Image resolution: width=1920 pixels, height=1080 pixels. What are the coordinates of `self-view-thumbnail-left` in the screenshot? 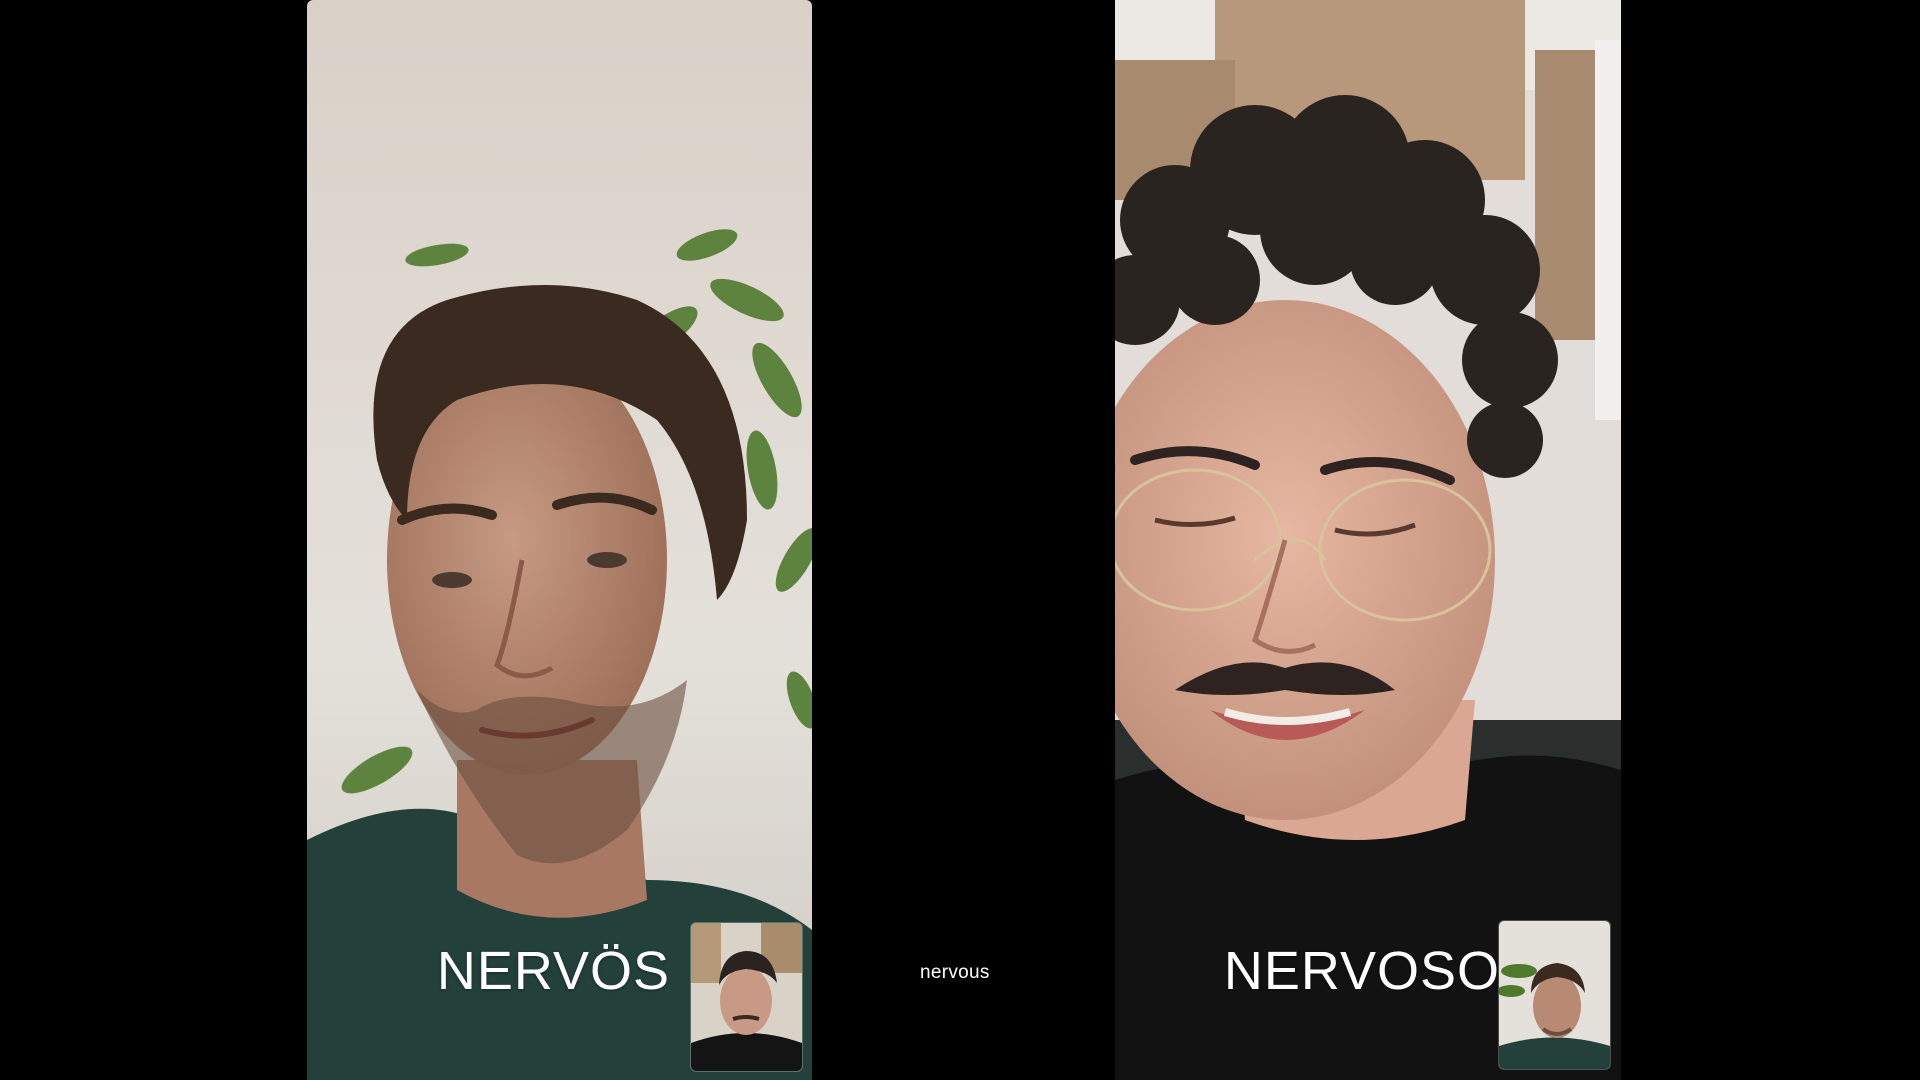 It's located at (746, 997).